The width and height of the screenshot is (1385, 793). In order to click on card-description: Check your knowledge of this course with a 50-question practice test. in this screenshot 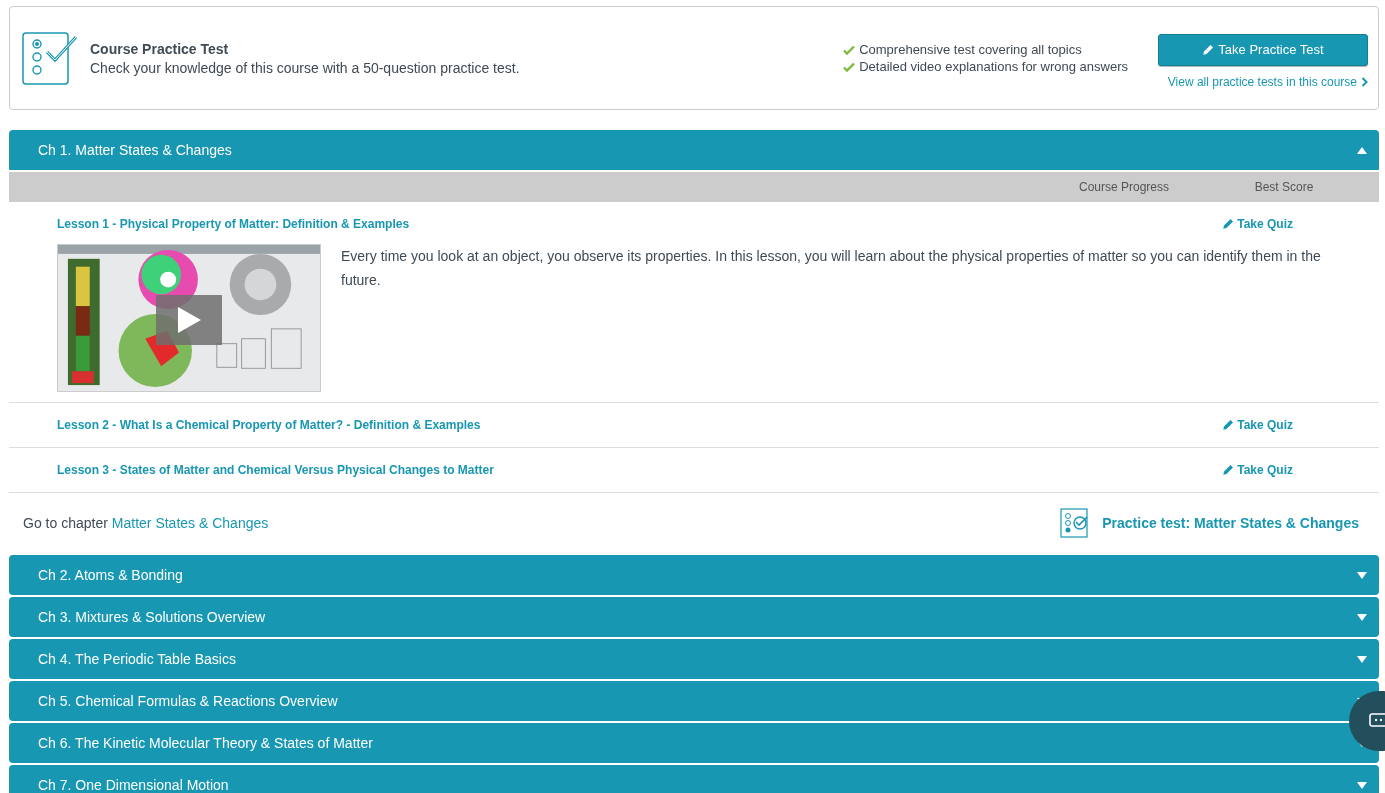, I will do `click(305, 67)`.